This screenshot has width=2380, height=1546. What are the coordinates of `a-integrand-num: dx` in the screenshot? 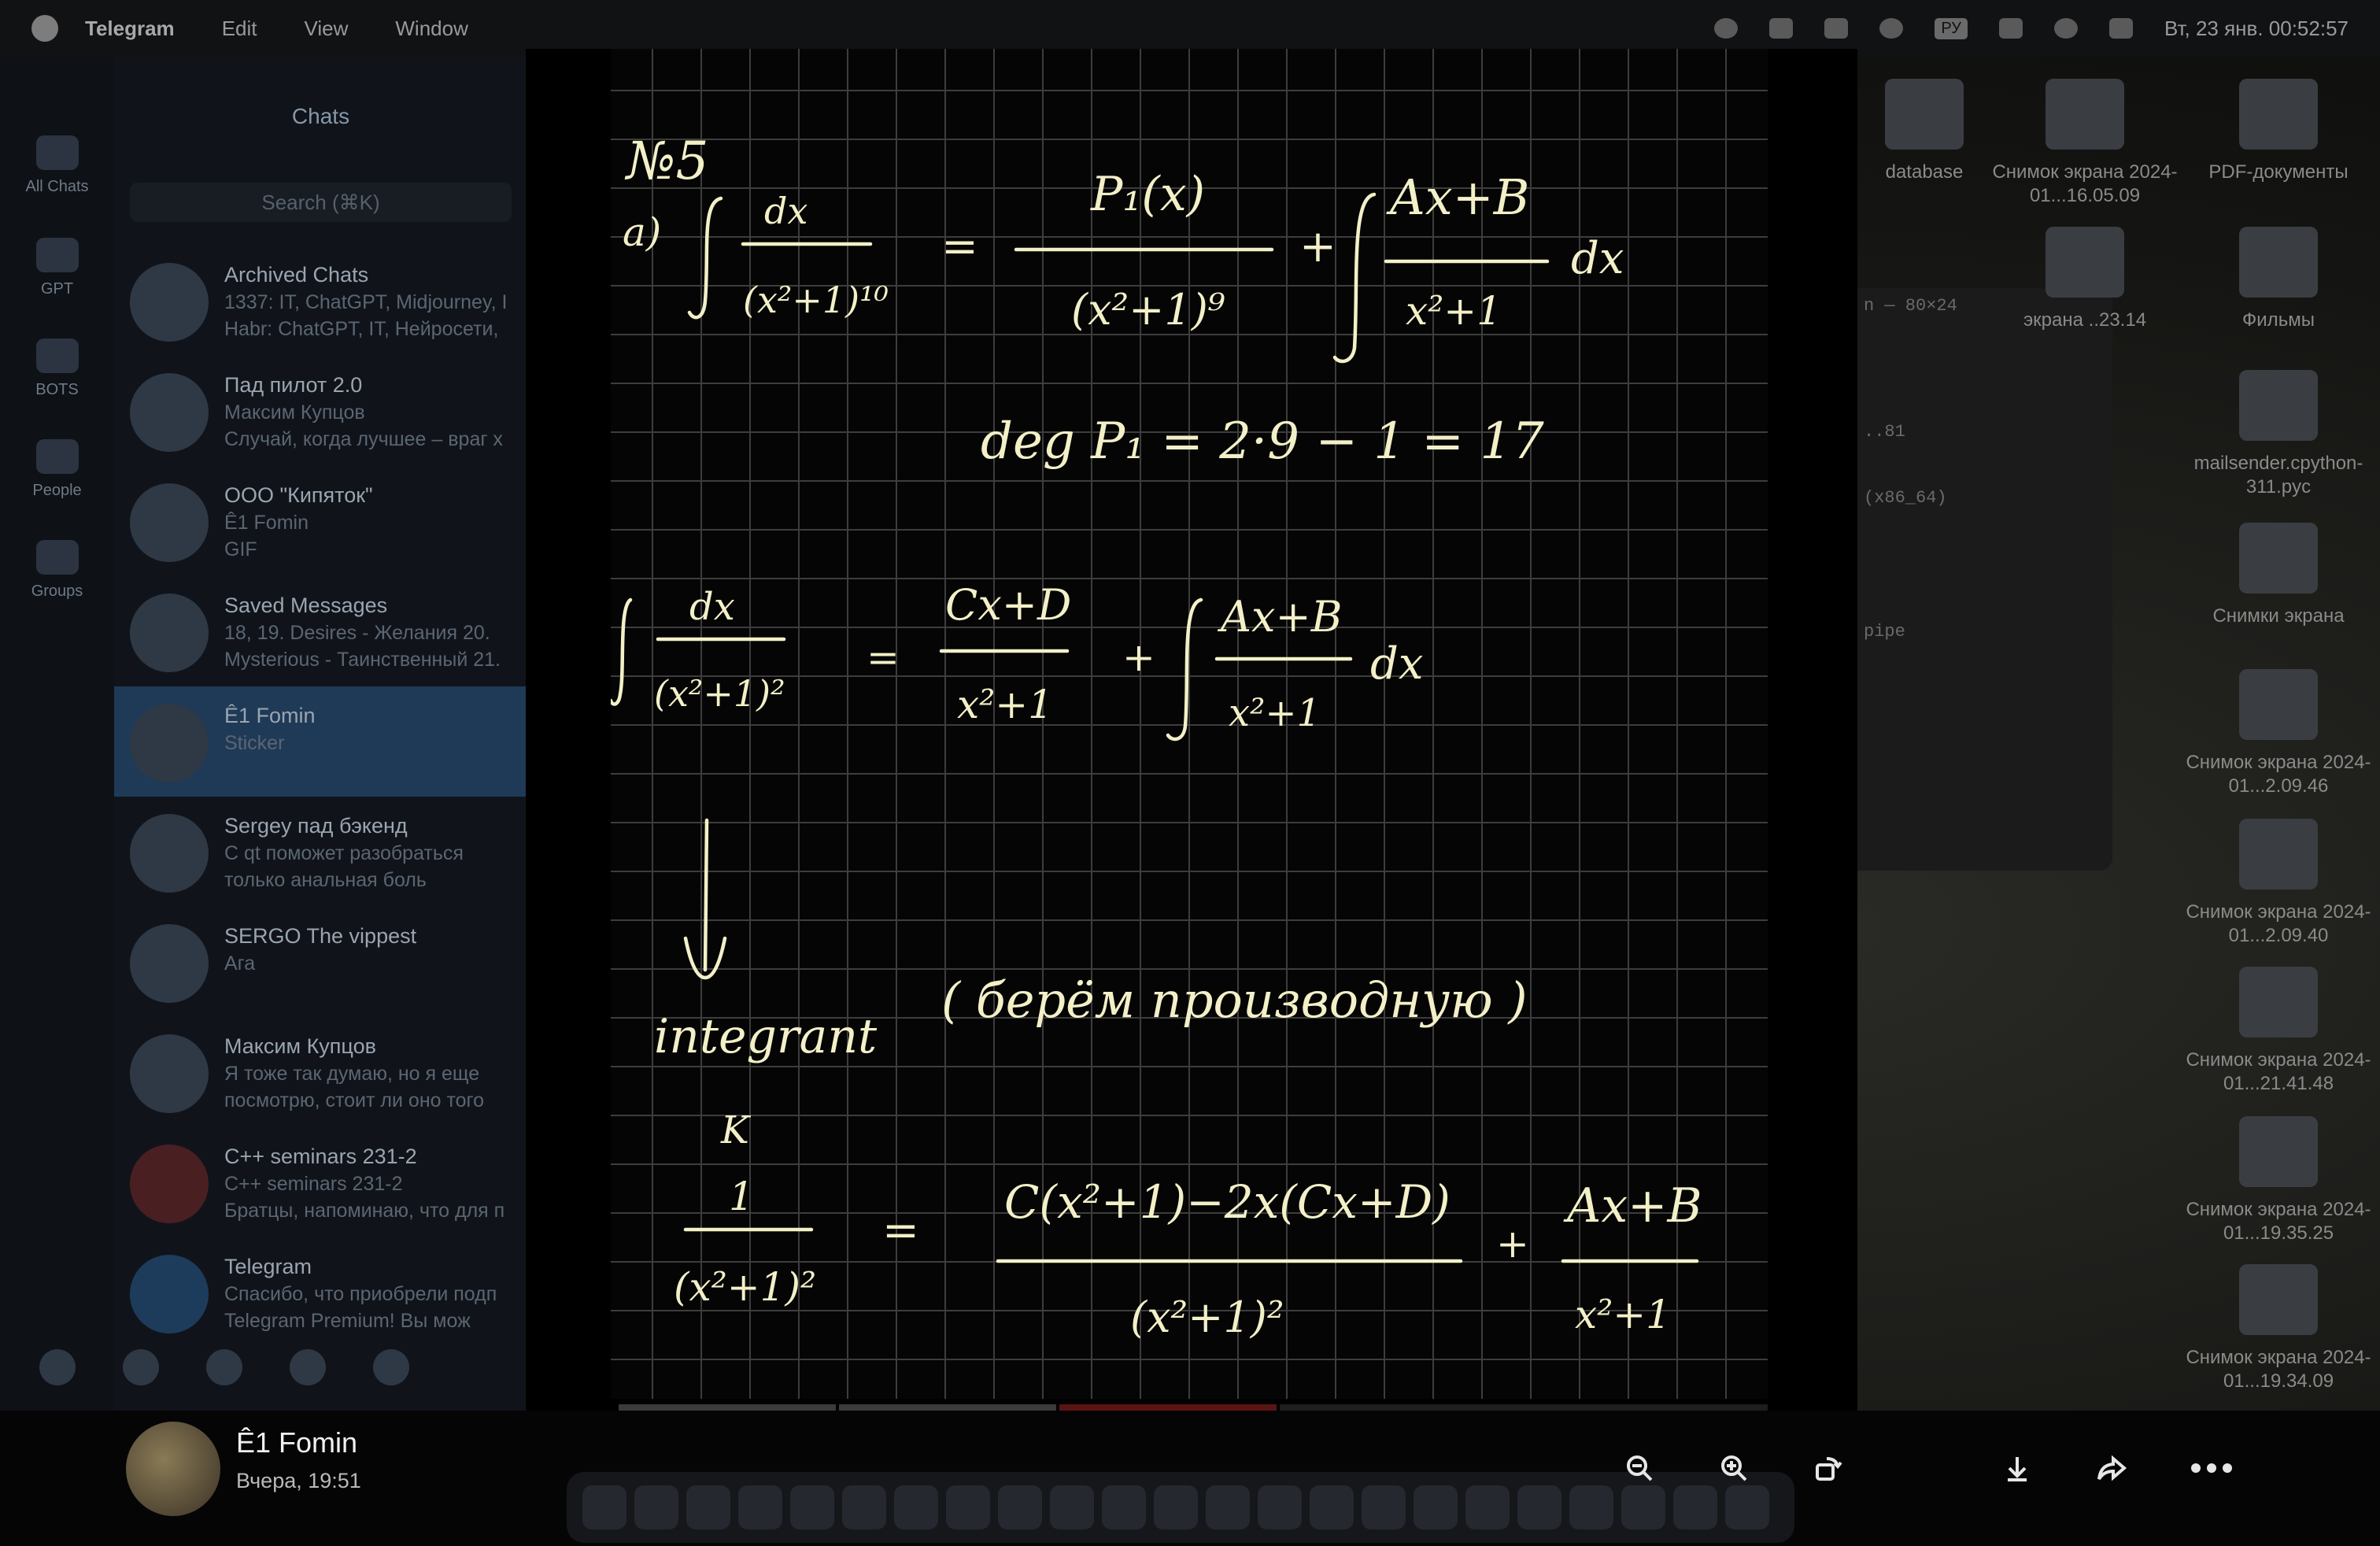 It's located at (786, 211).